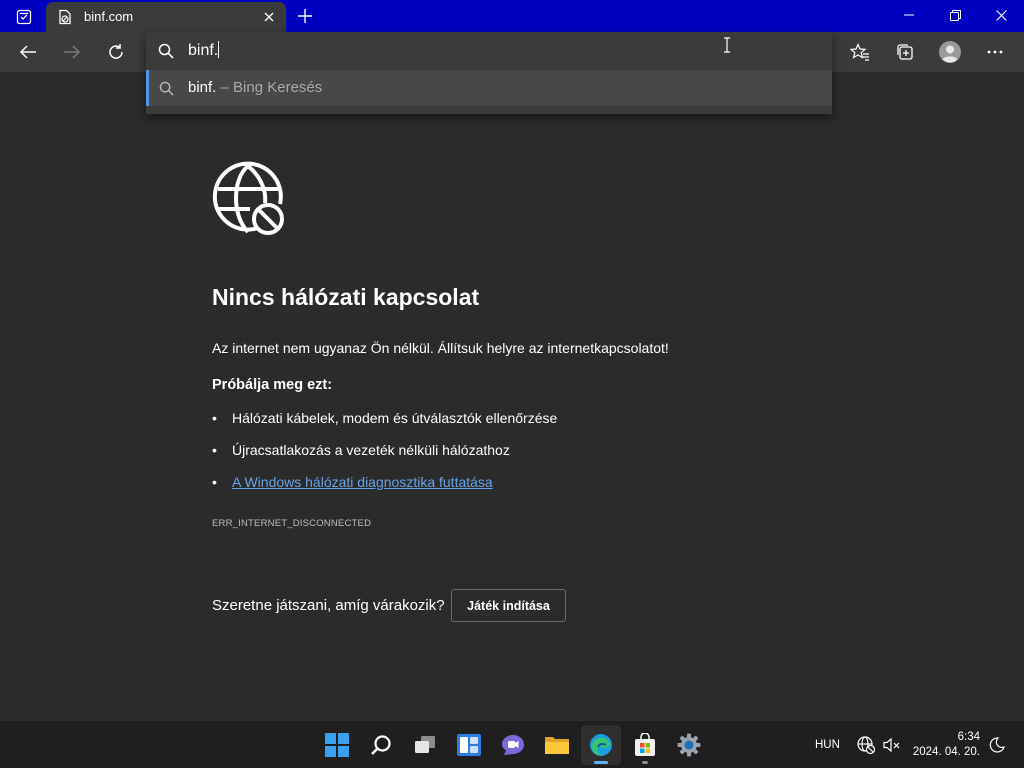  What do you see at coordinates (950, 52) in the screenshot?
I see `profile-avatar` at bounding box center [950, 52].